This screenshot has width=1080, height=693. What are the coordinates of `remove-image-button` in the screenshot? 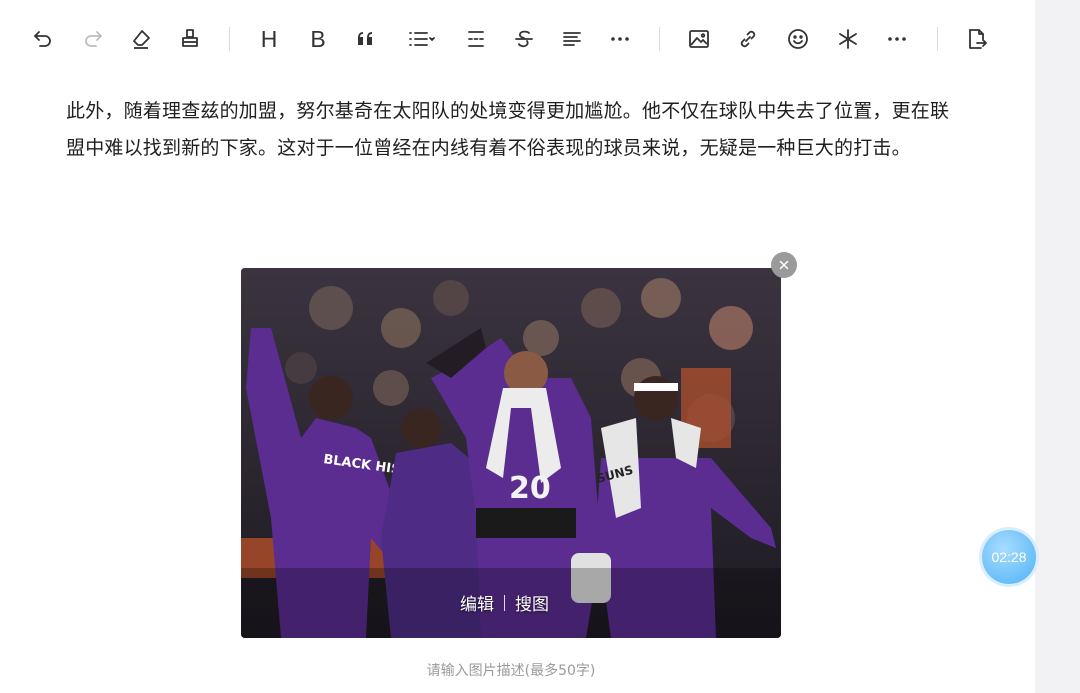 It's located at (784, 265).